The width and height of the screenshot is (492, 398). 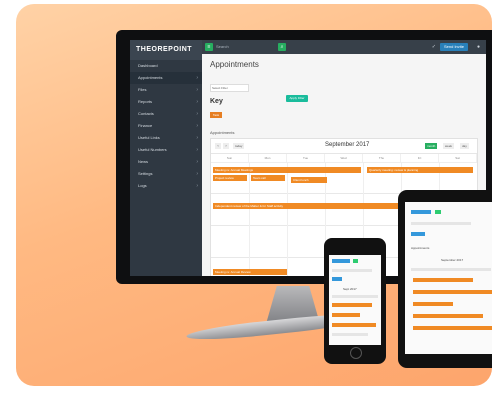 I want to click on filter-select: Select Filter, so click(x=229, y=88).